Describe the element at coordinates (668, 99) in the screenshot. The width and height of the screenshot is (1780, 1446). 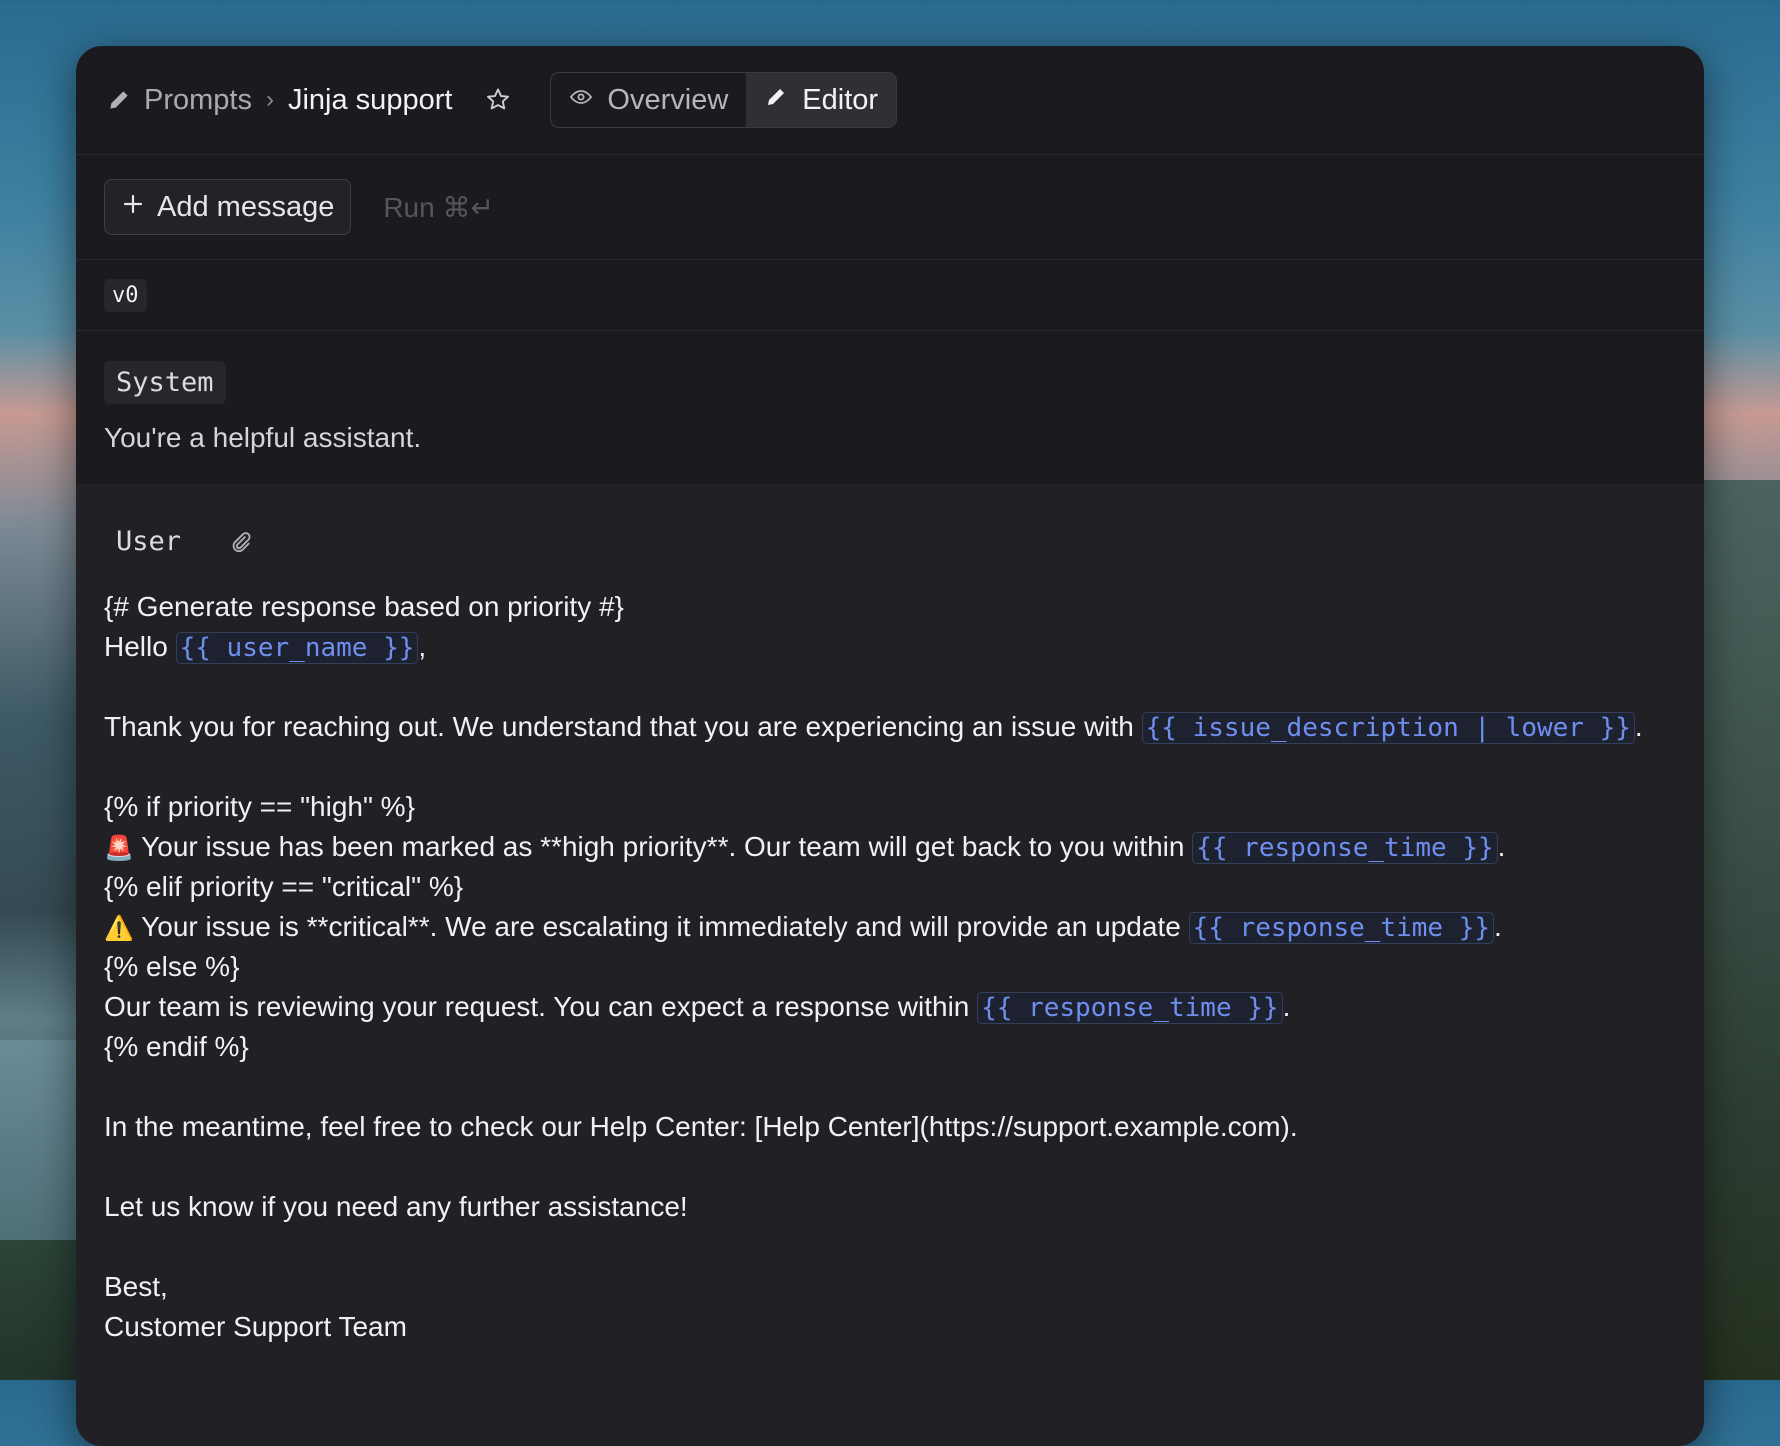
I see `tab-overview-label: Overview` at that location.